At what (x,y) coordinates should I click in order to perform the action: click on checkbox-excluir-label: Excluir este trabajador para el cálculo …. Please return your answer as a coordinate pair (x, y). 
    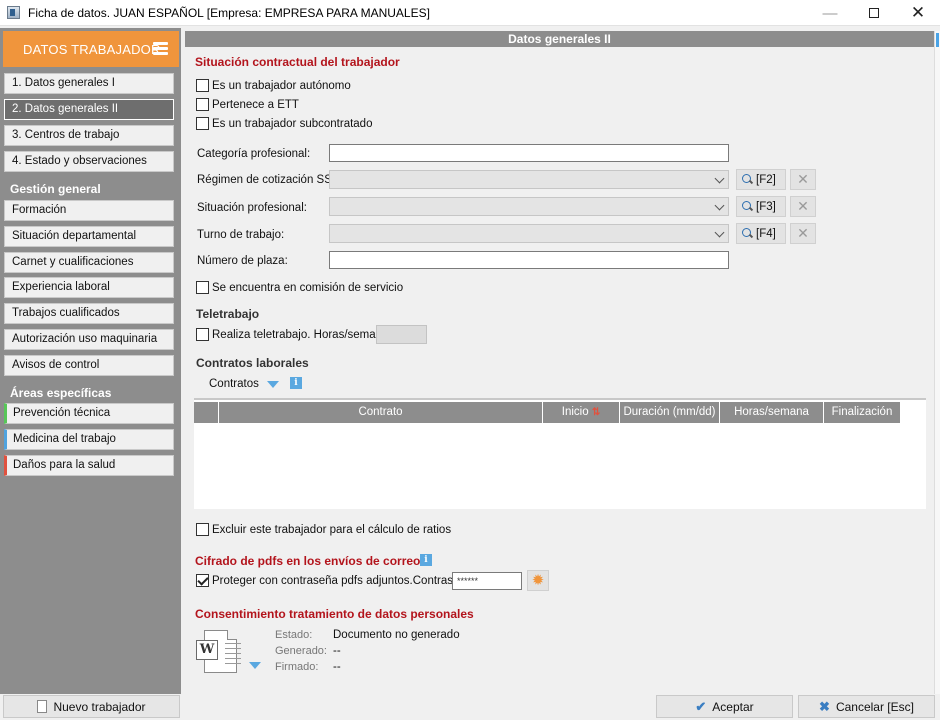
    Looking at the image, I should click on (332, 529).